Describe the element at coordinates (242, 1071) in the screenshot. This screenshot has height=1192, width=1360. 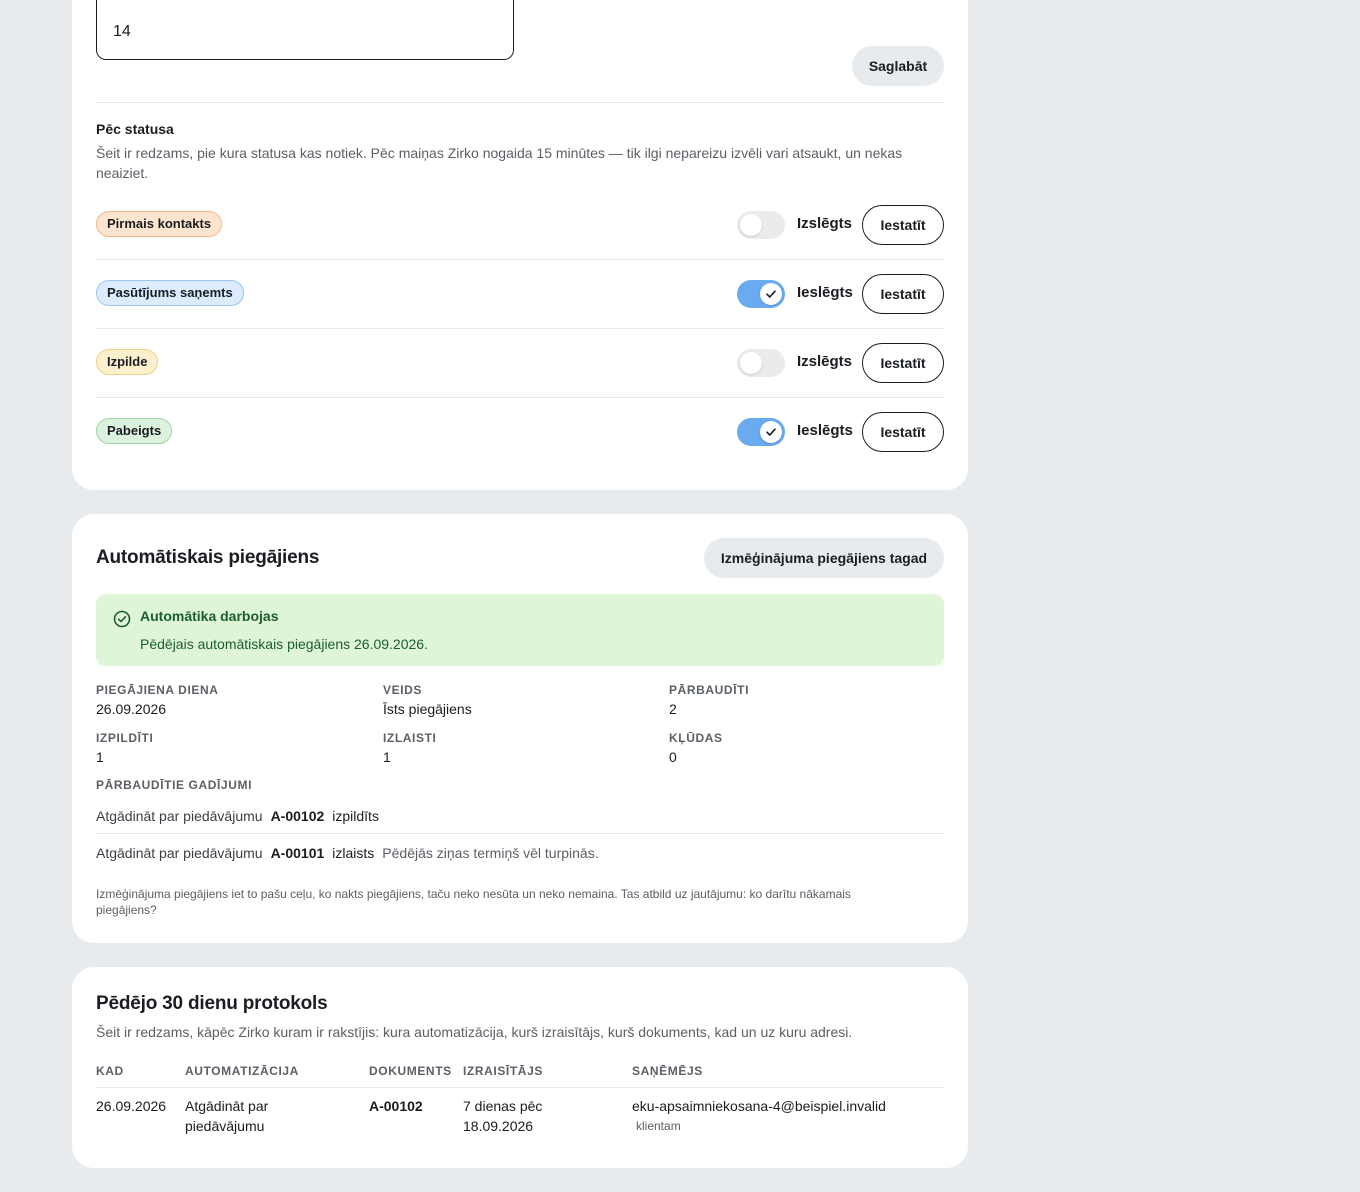
I see `column-header-automation: AUTOMATIZĀCIJA` at that location.